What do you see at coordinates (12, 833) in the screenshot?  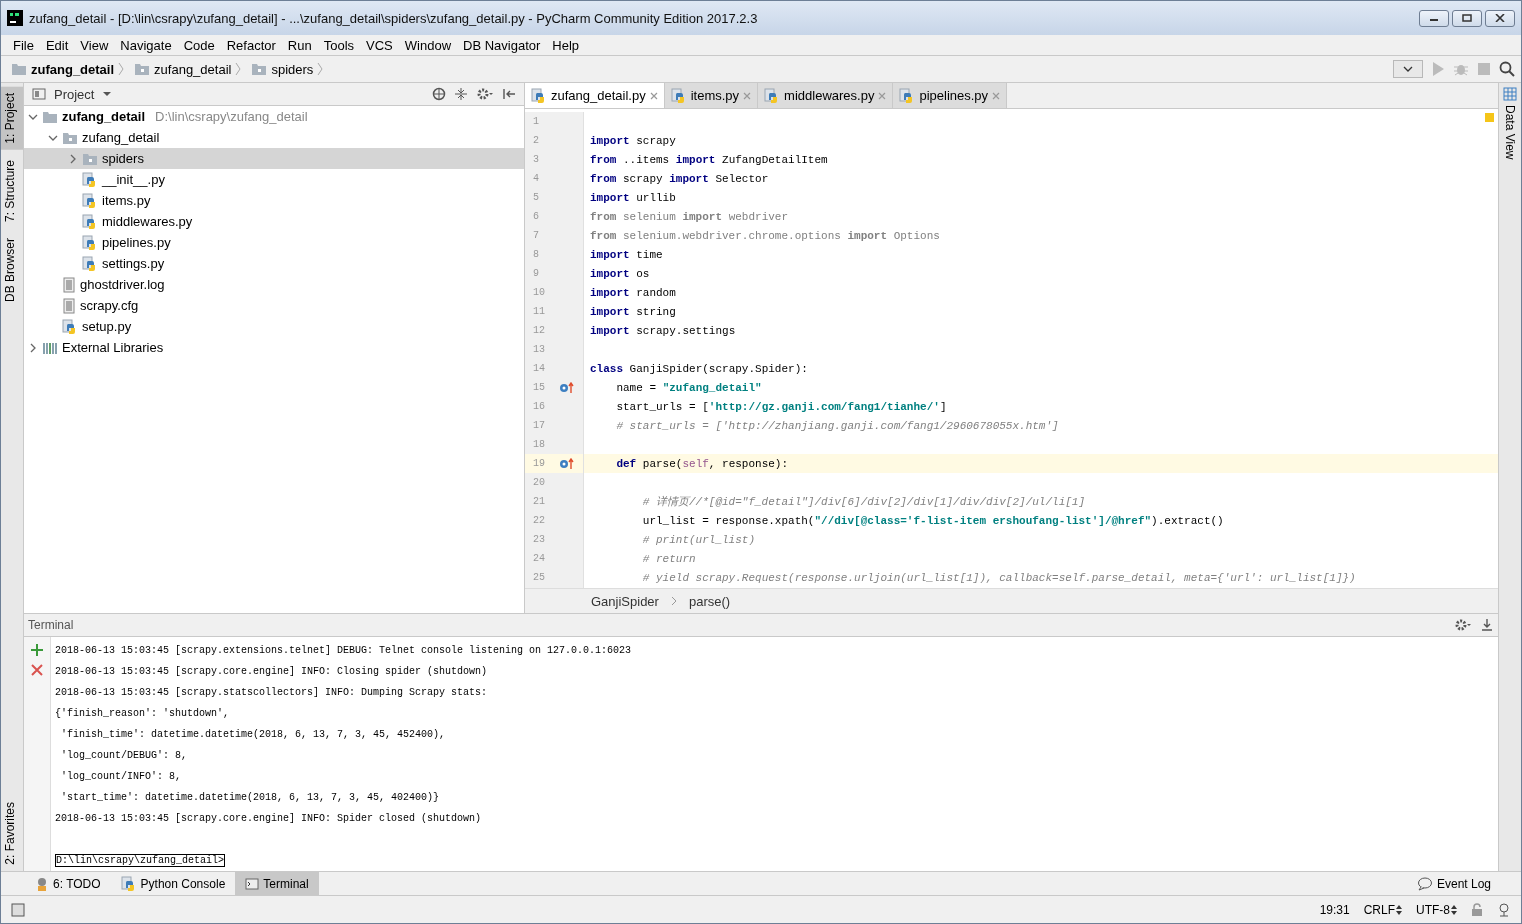 I see `tool-window-tab: 2: Favorites` at bounding box center [12, 833].